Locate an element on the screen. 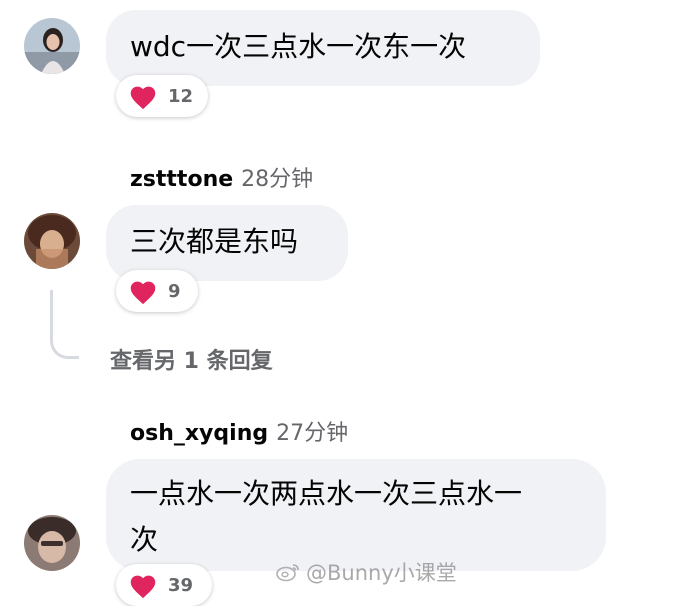 This screenshot has width=690, height=606. view-more-replies-link: 查看另 1 条回复 is located at coordinates (191, 359).